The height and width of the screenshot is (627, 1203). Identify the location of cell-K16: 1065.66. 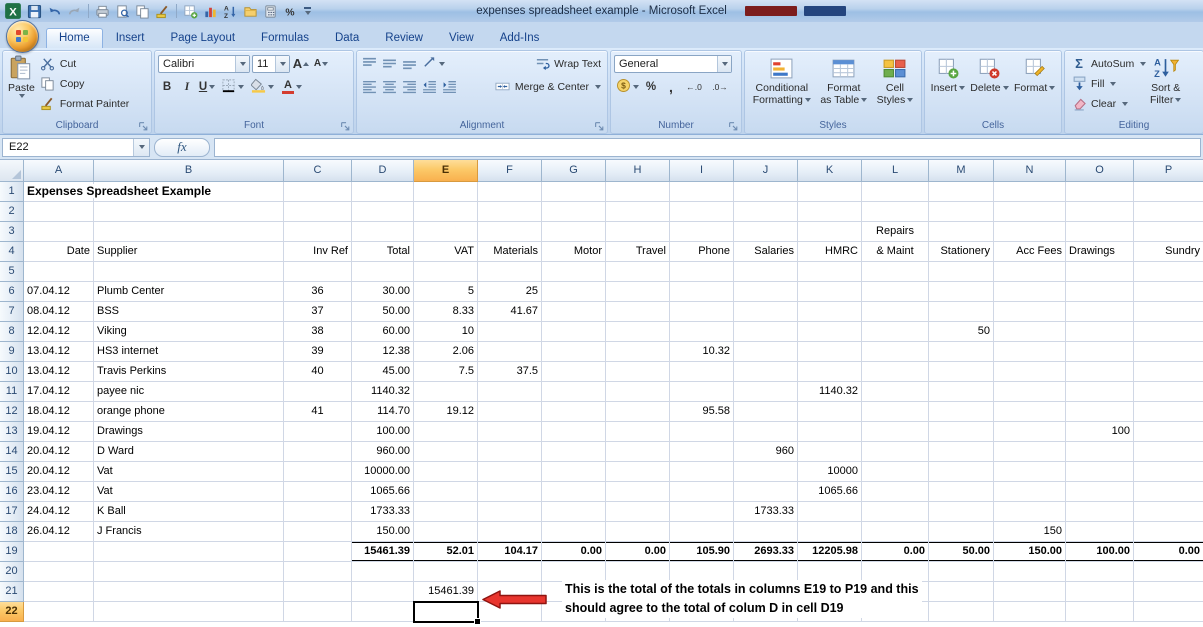
(830, 492).